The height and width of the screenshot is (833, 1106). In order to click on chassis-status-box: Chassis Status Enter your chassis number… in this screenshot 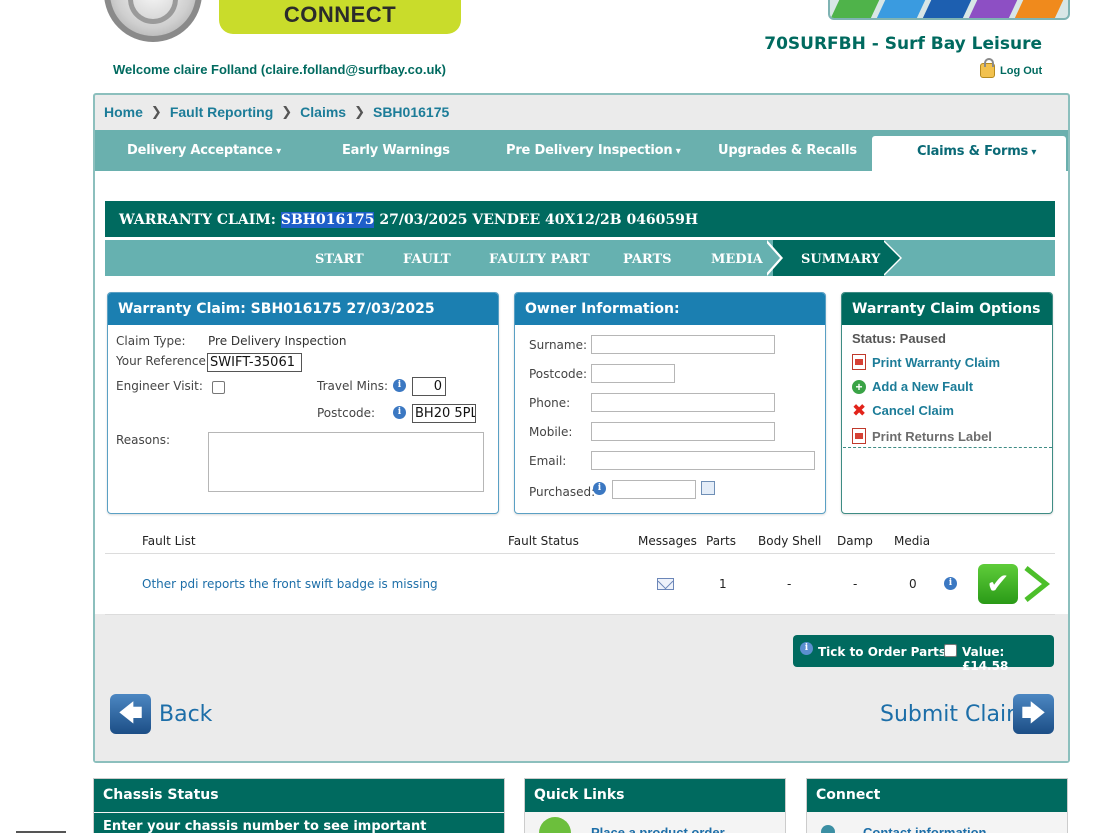, I will do `click(299, 805)`.